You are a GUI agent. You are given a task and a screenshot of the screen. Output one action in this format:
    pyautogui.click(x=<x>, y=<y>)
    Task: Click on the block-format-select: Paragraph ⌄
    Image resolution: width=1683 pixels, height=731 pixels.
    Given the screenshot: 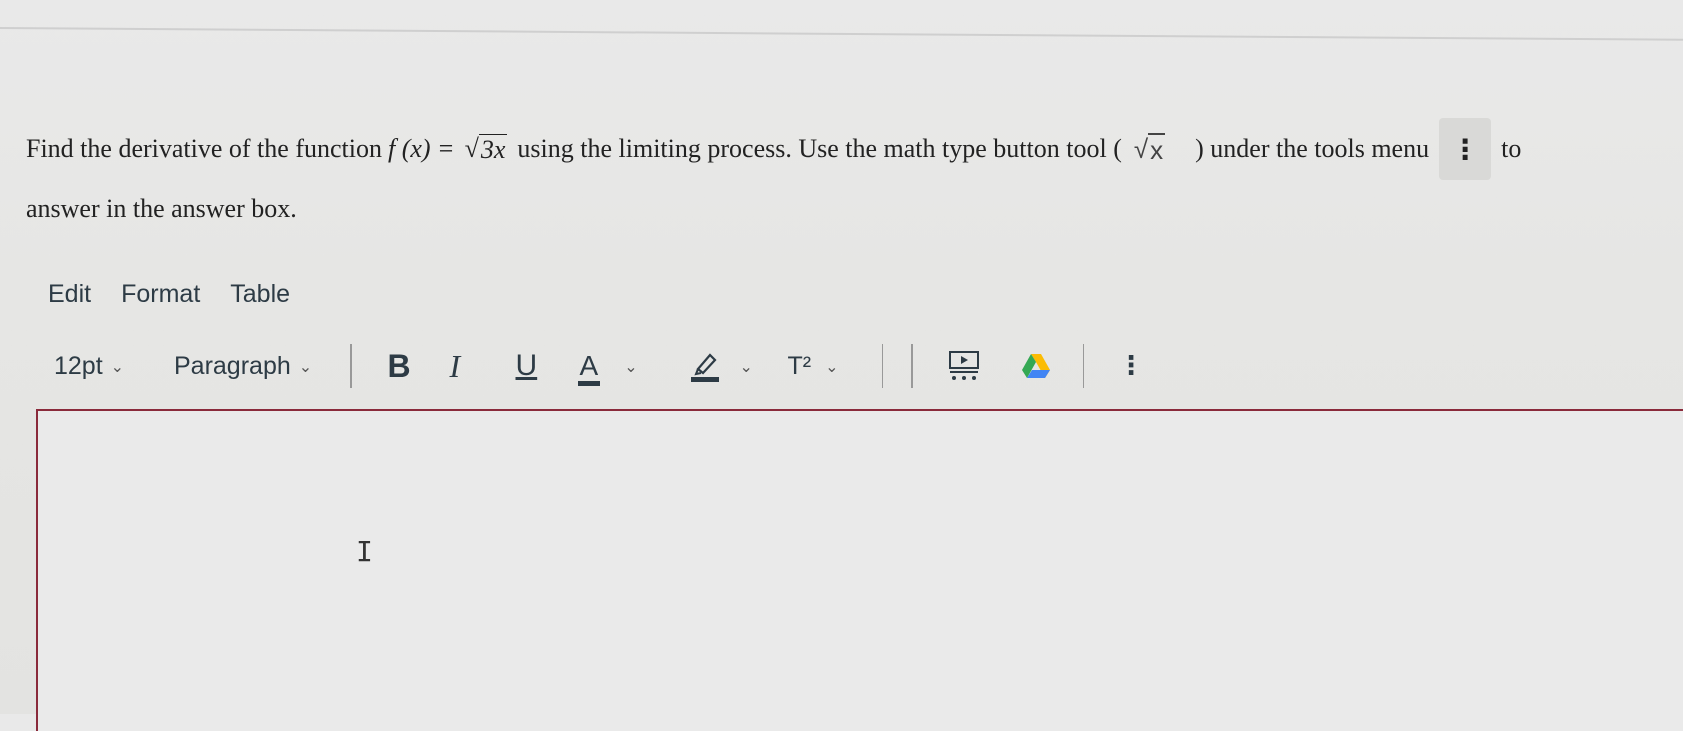 What is the action you would take?
    pyautogui.click(x=262, y=366)
    